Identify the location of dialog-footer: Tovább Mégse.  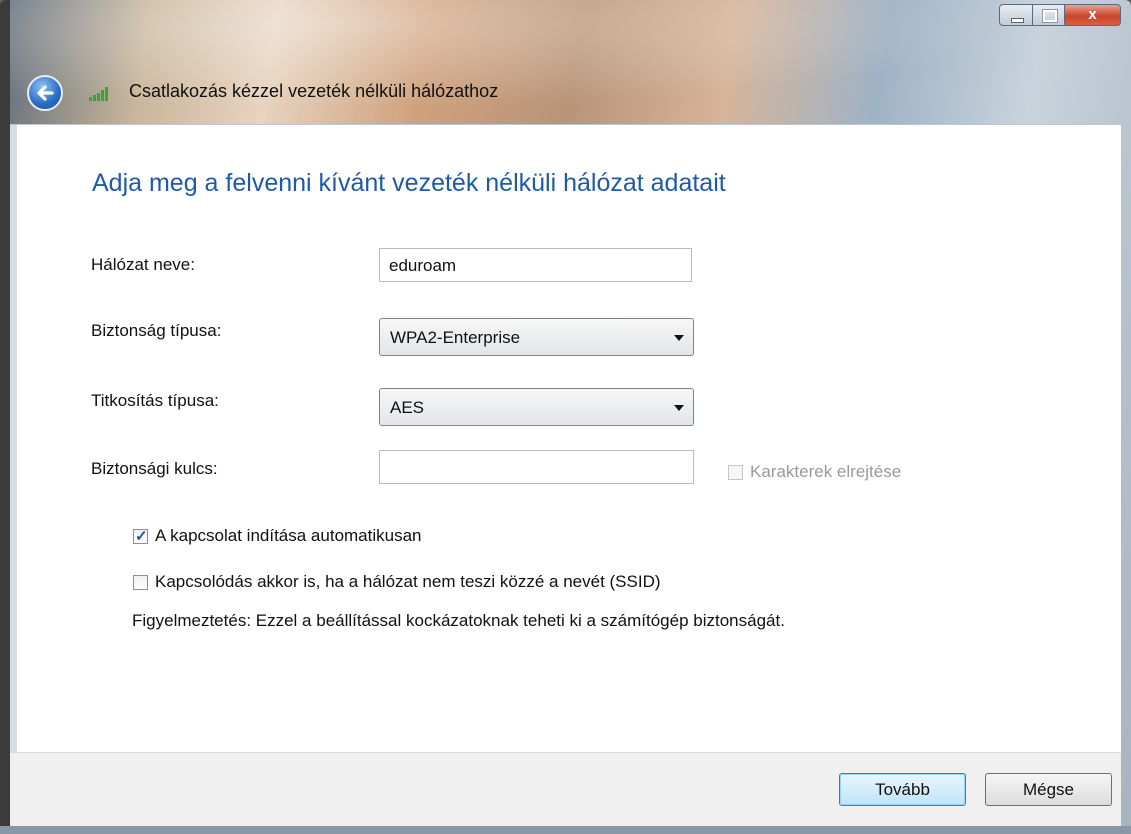
(565, 793).